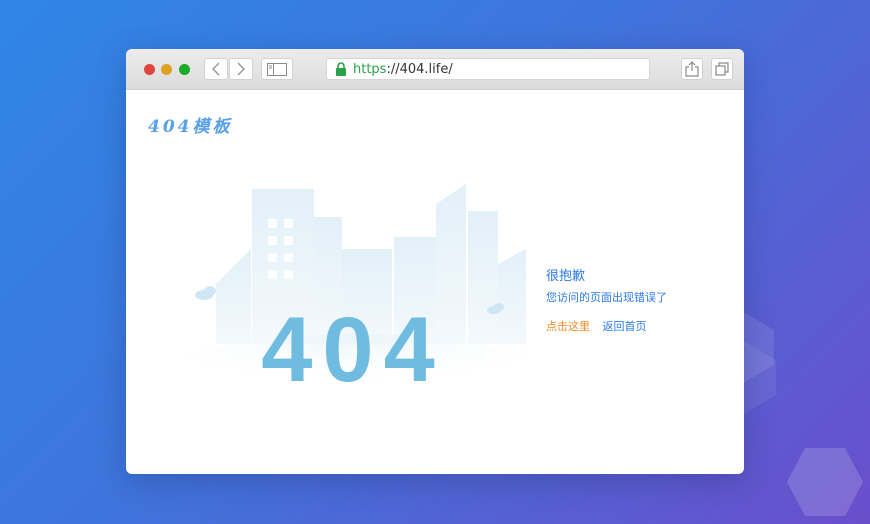  I want to click on back-button, so click(216, 69).